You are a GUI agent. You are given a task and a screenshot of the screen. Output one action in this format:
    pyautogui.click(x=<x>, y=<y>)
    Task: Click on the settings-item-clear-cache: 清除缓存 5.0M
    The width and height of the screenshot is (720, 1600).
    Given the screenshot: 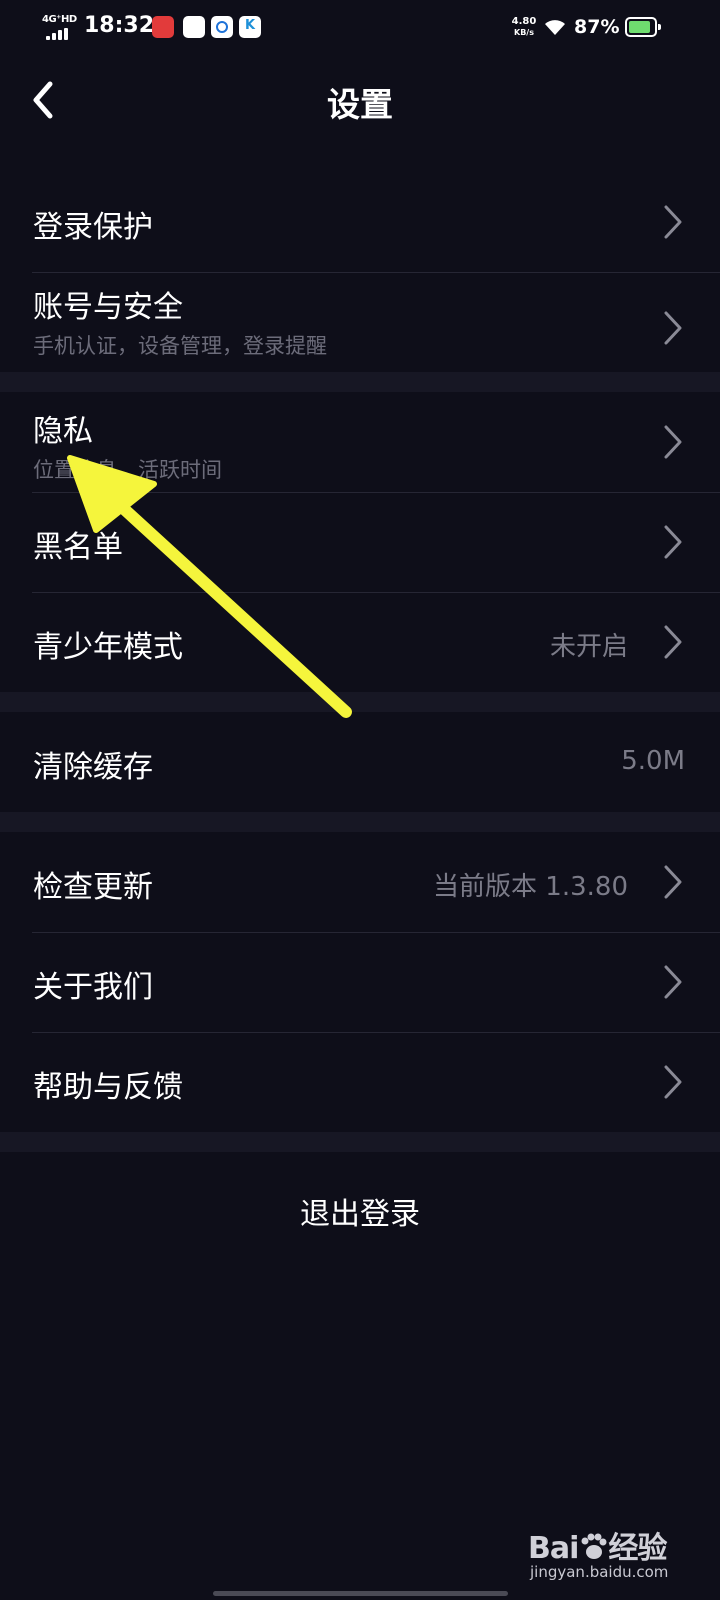 What is the action you would take?
    pyautogui.click(x=360, y=762)
    